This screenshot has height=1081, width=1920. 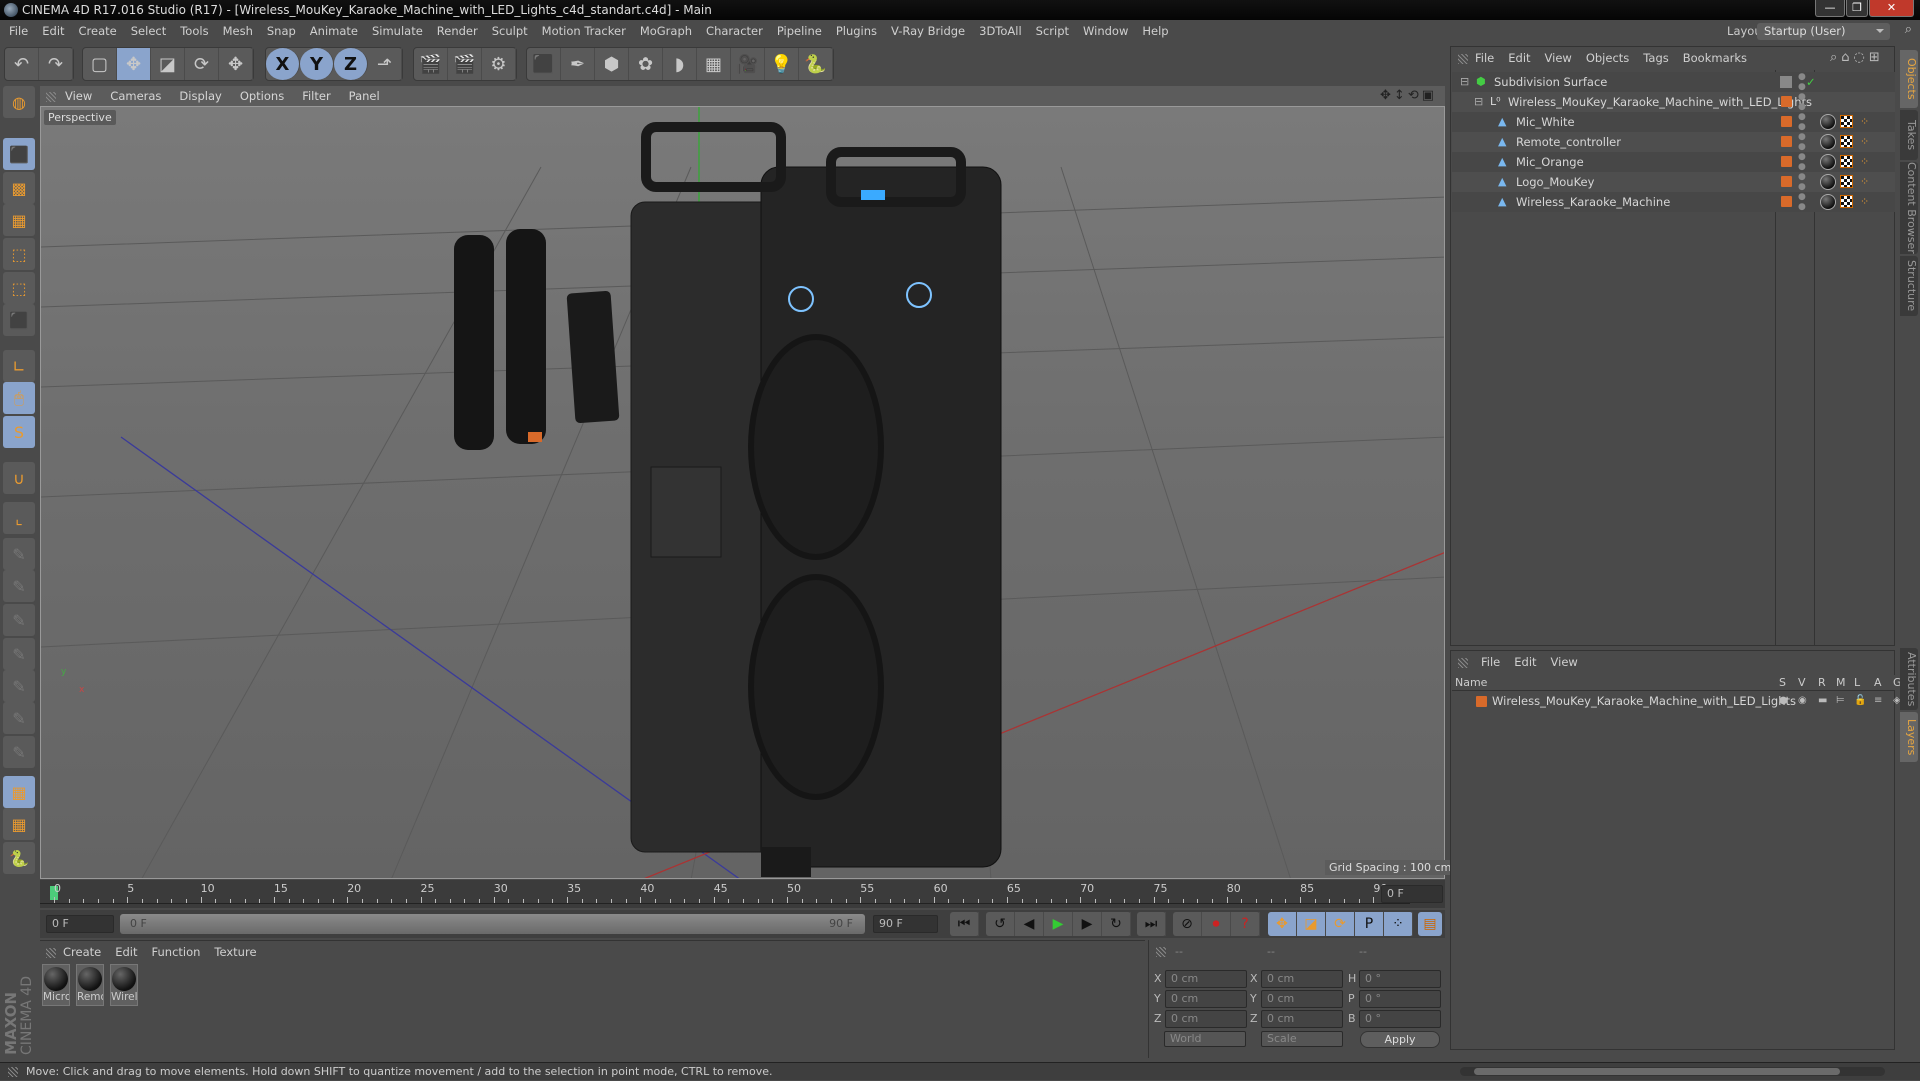 I want to click on deformer-icon: ◗, so click(x=680, y=64).